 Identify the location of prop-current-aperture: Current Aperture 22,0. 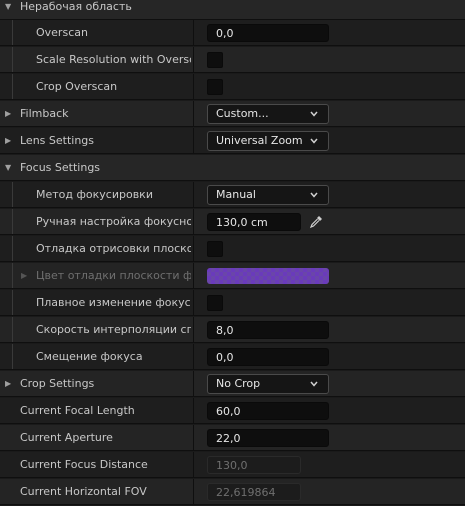
(232, 438).